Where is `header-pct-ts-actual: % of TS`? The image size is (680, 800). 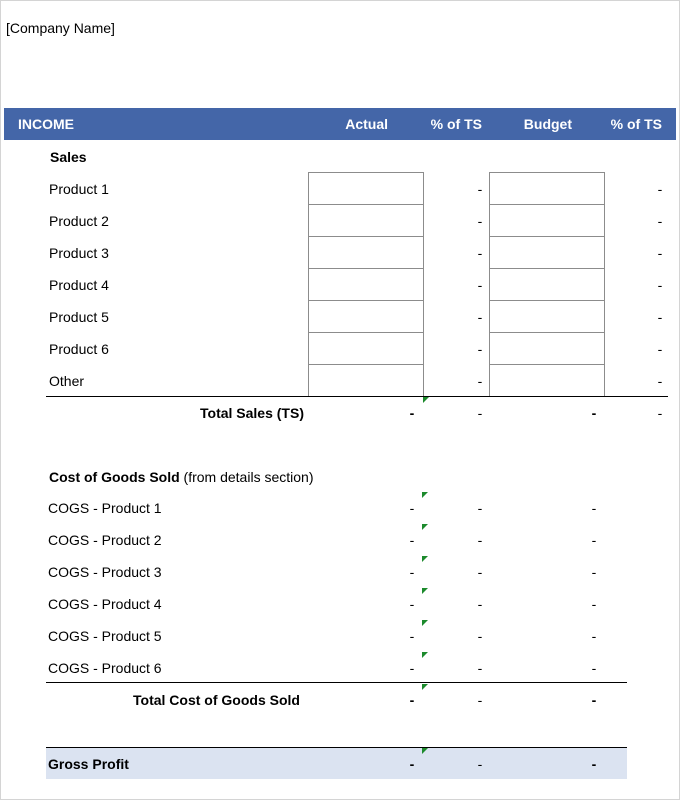 header-pct-ts-actual: % of TS is located at coordinates (456, 124).